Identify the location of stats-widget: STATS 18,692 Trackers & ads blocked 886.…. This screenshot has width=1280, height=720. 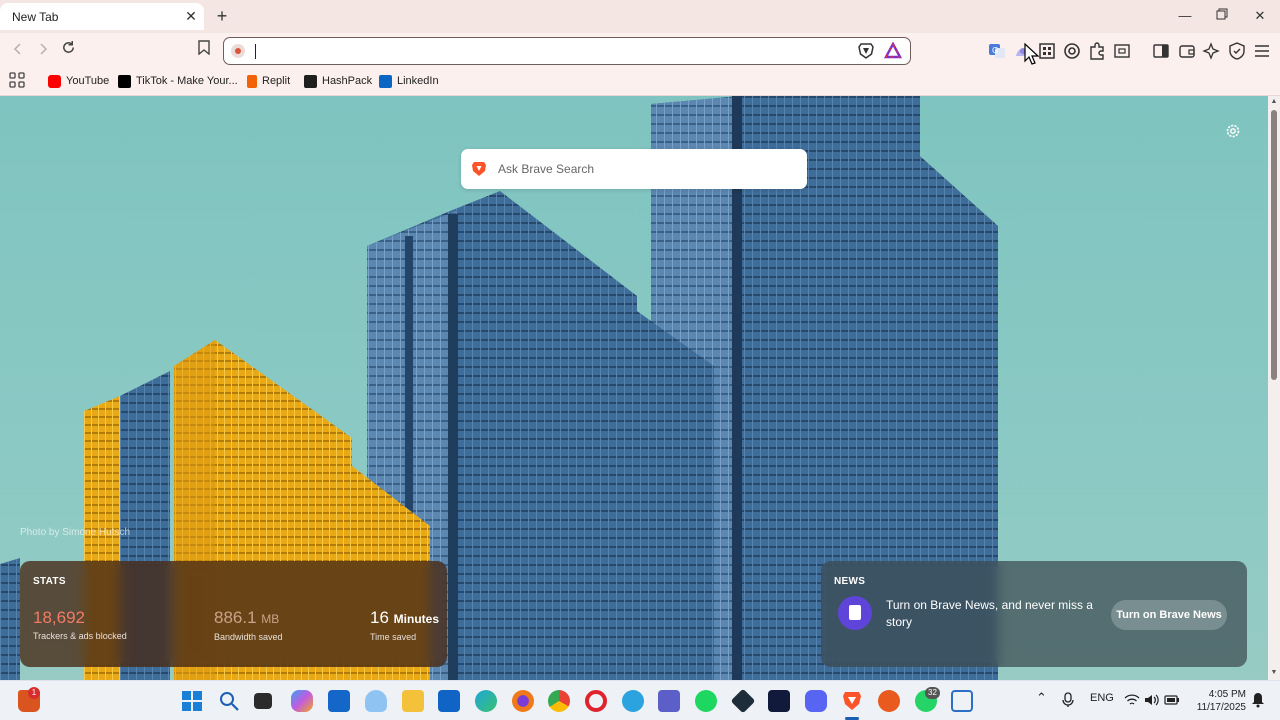
(233, 614).